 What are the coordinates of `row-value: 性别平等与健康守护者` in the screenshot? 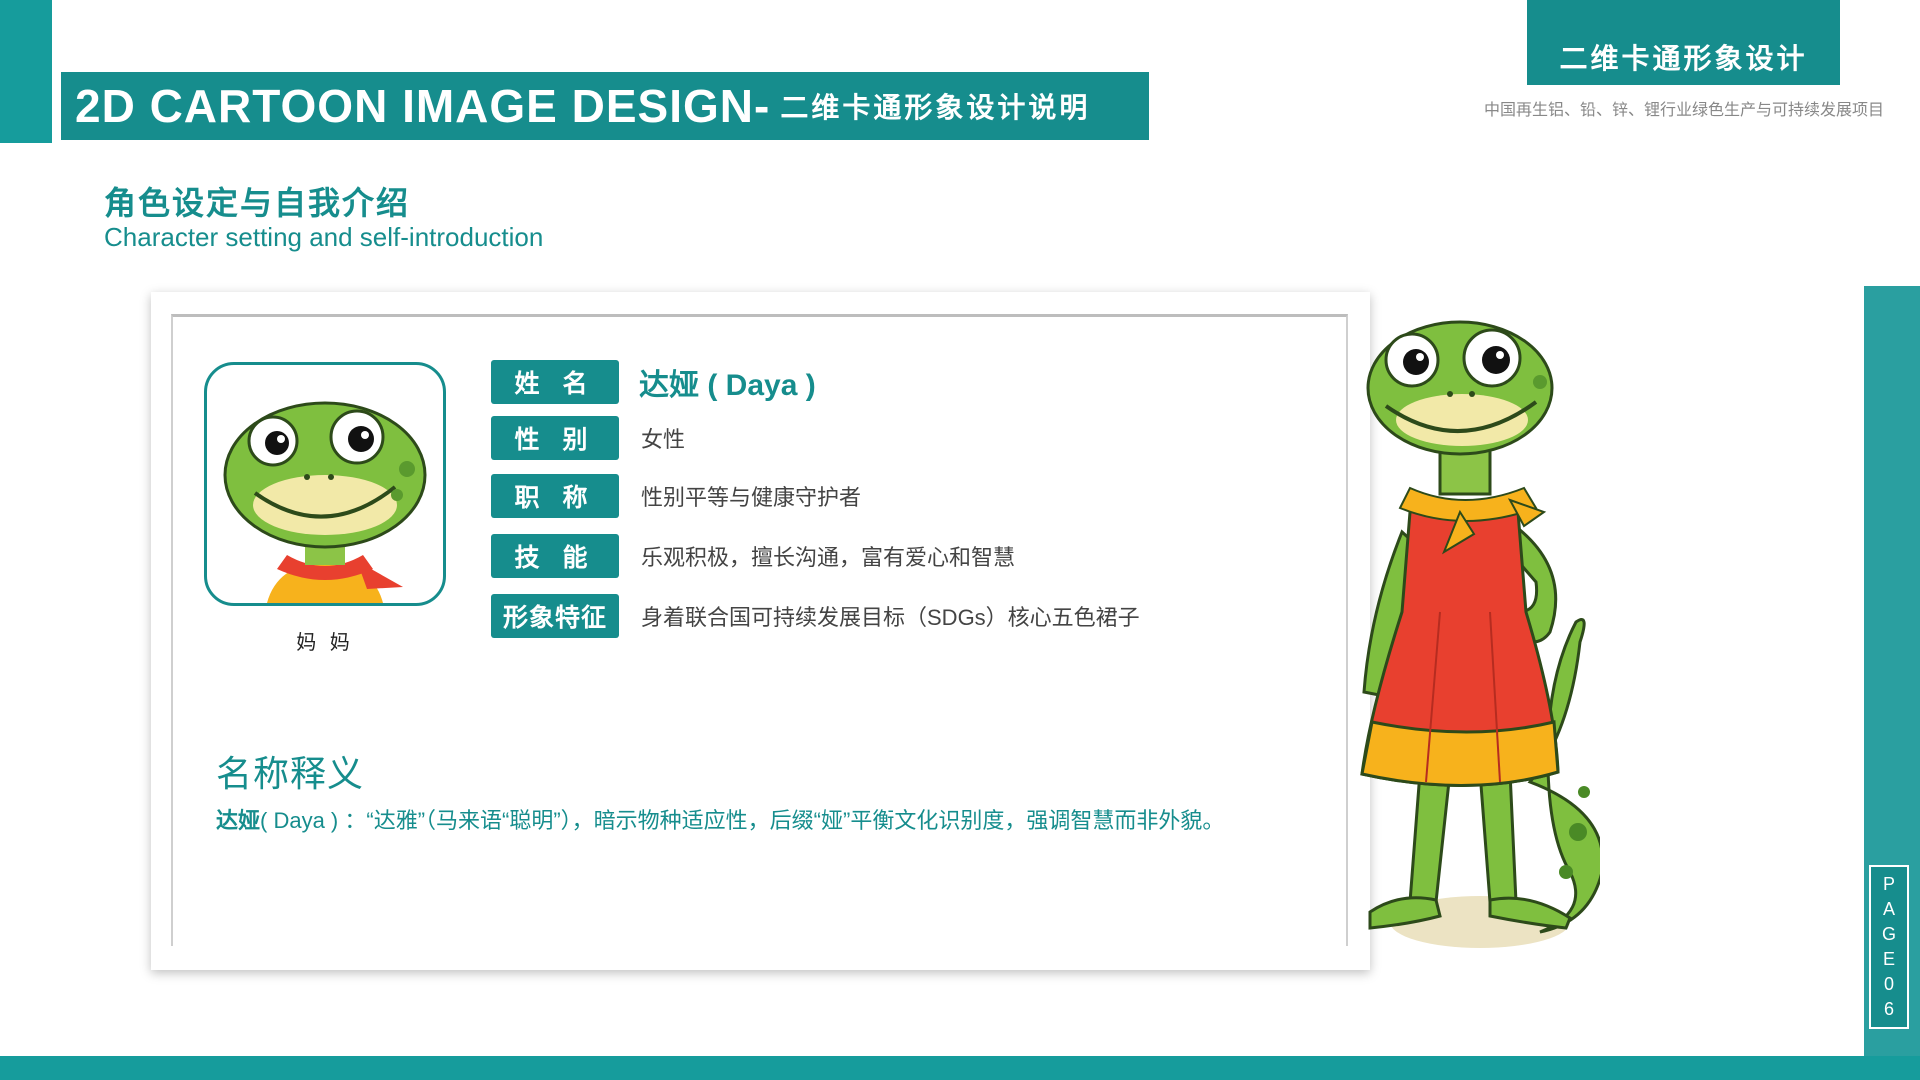 It's located at (751, 497).